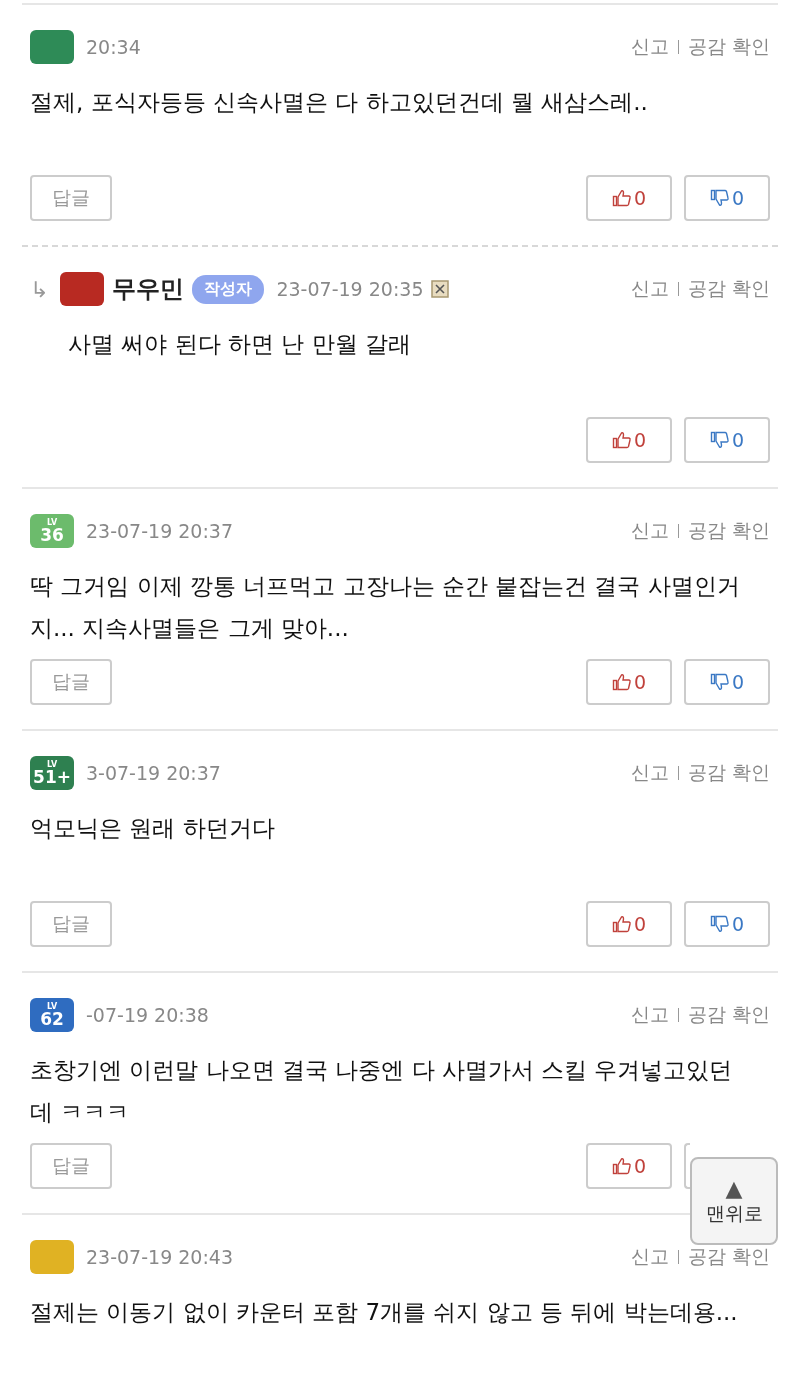  What do you see at coordinates (734, 1201) in the screenshot?
I see `scroll-to-top-button: ▲ 맨위로` at bounding box center [734, 1201].